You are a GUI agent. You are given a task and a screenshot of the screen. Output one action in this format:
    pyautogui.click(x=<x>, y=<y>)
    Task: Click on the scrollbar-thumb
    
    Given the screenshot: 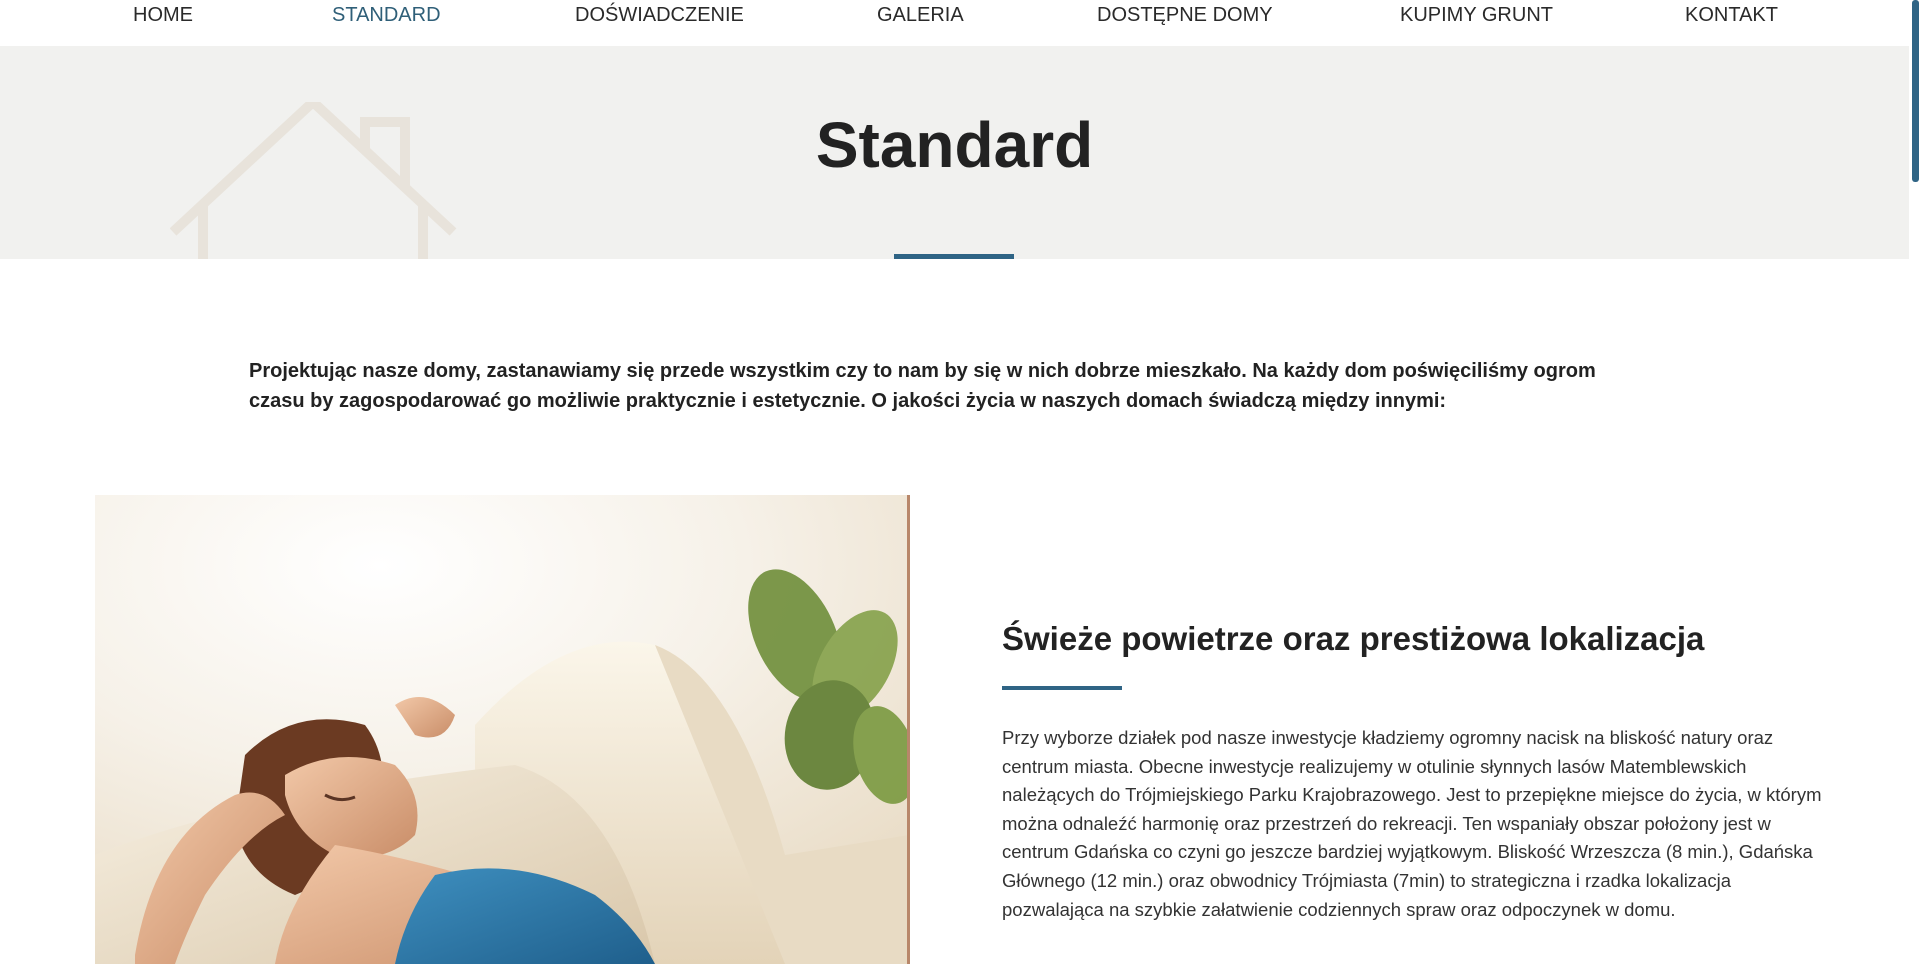 What is the action you would take?
    pyautogui.click(x=1915, y=91)
    